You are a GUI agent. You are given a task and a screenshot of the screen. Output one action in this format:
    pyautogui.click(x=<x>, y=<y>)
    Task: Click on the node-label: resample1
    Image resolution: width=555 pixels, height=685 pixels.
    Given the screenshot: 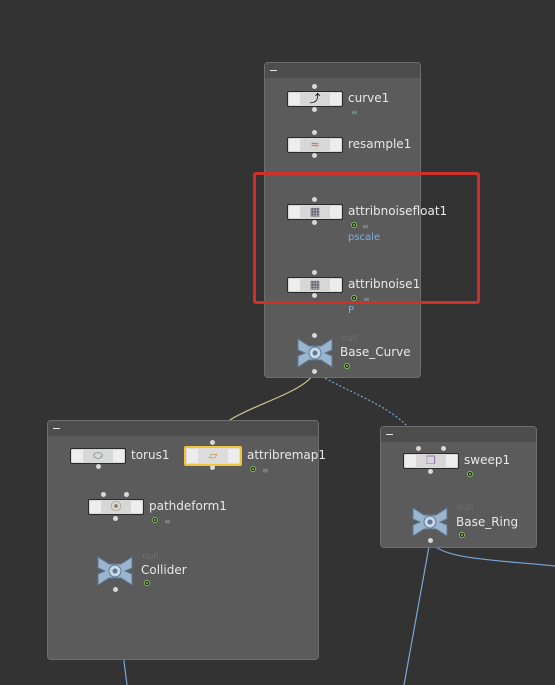 What is the action you would take?
    pyautogui.click(x=380, y=144)
    